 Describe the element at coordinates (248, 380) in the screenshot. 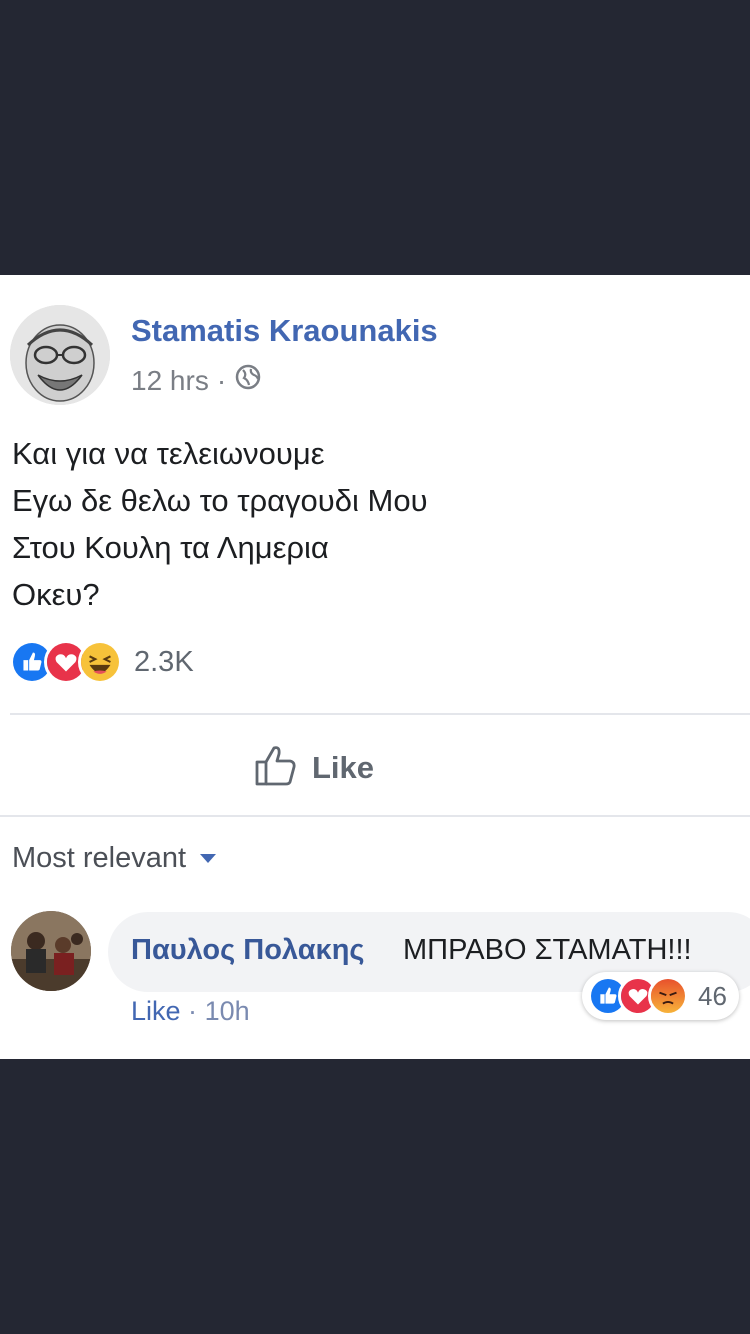

I see `globe-icon` at that location.